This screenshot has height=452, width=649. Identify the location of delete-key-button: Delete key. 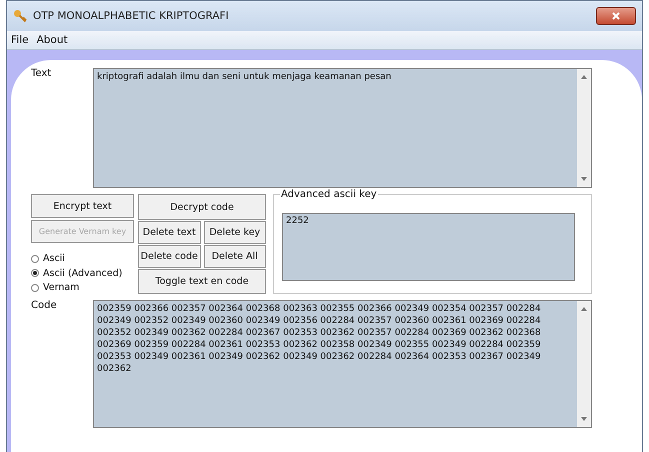
(235, 232).